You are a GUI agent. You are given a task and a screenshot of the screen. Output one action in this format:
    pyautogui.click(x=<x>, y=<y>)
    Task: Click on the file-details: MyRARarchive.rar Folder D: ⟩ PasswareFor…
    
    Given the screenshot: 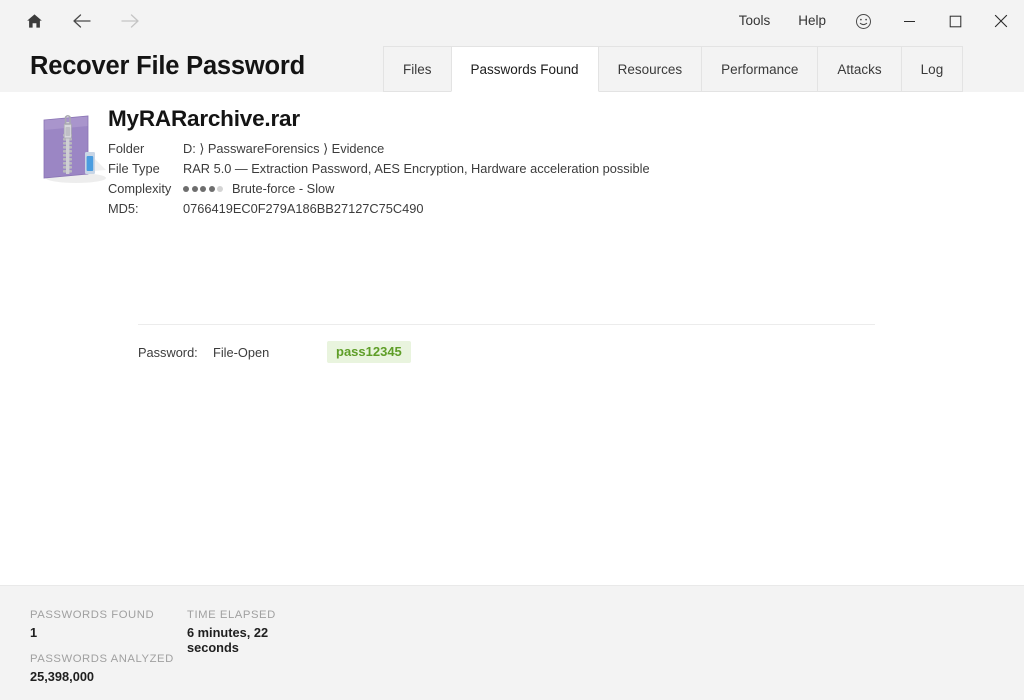 What is the action you would take?
    pyautogui.click(x=379, y=163)
    